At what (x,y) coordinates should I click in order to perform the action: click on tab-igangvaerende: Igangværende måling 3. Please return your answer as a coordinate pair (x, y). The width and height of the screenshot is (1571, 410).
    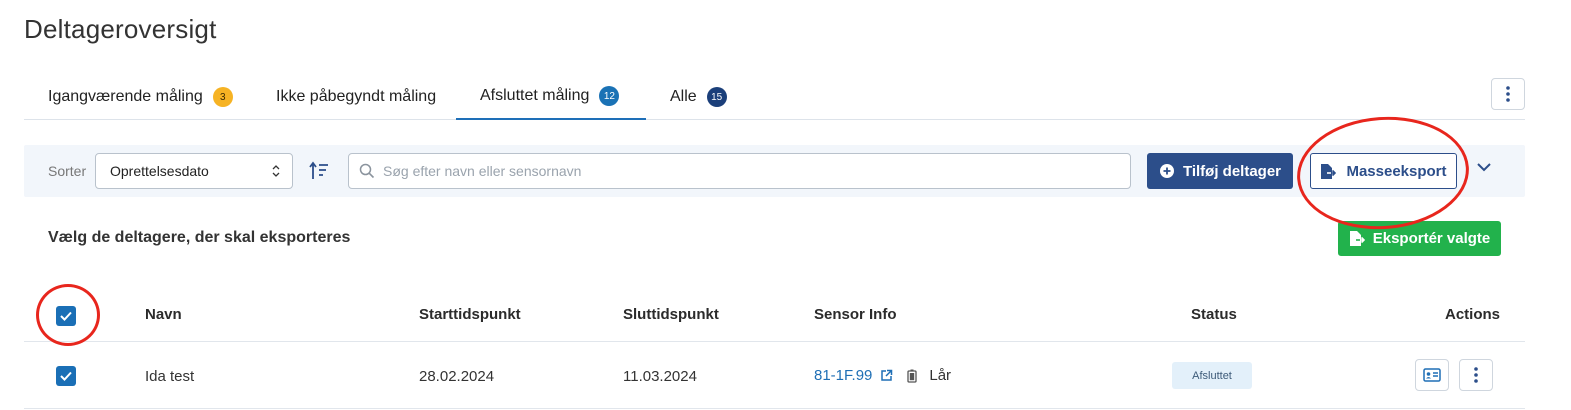
    Looking at the image, I should click on (140, 97).